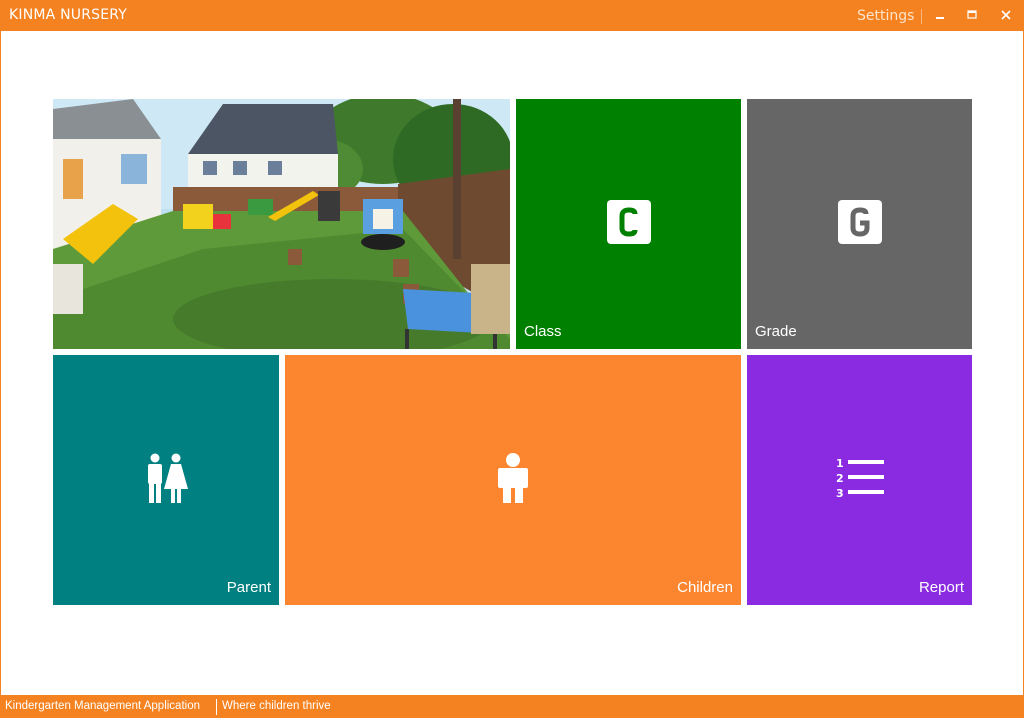  I want to click on child-icon, so click(513, 480).